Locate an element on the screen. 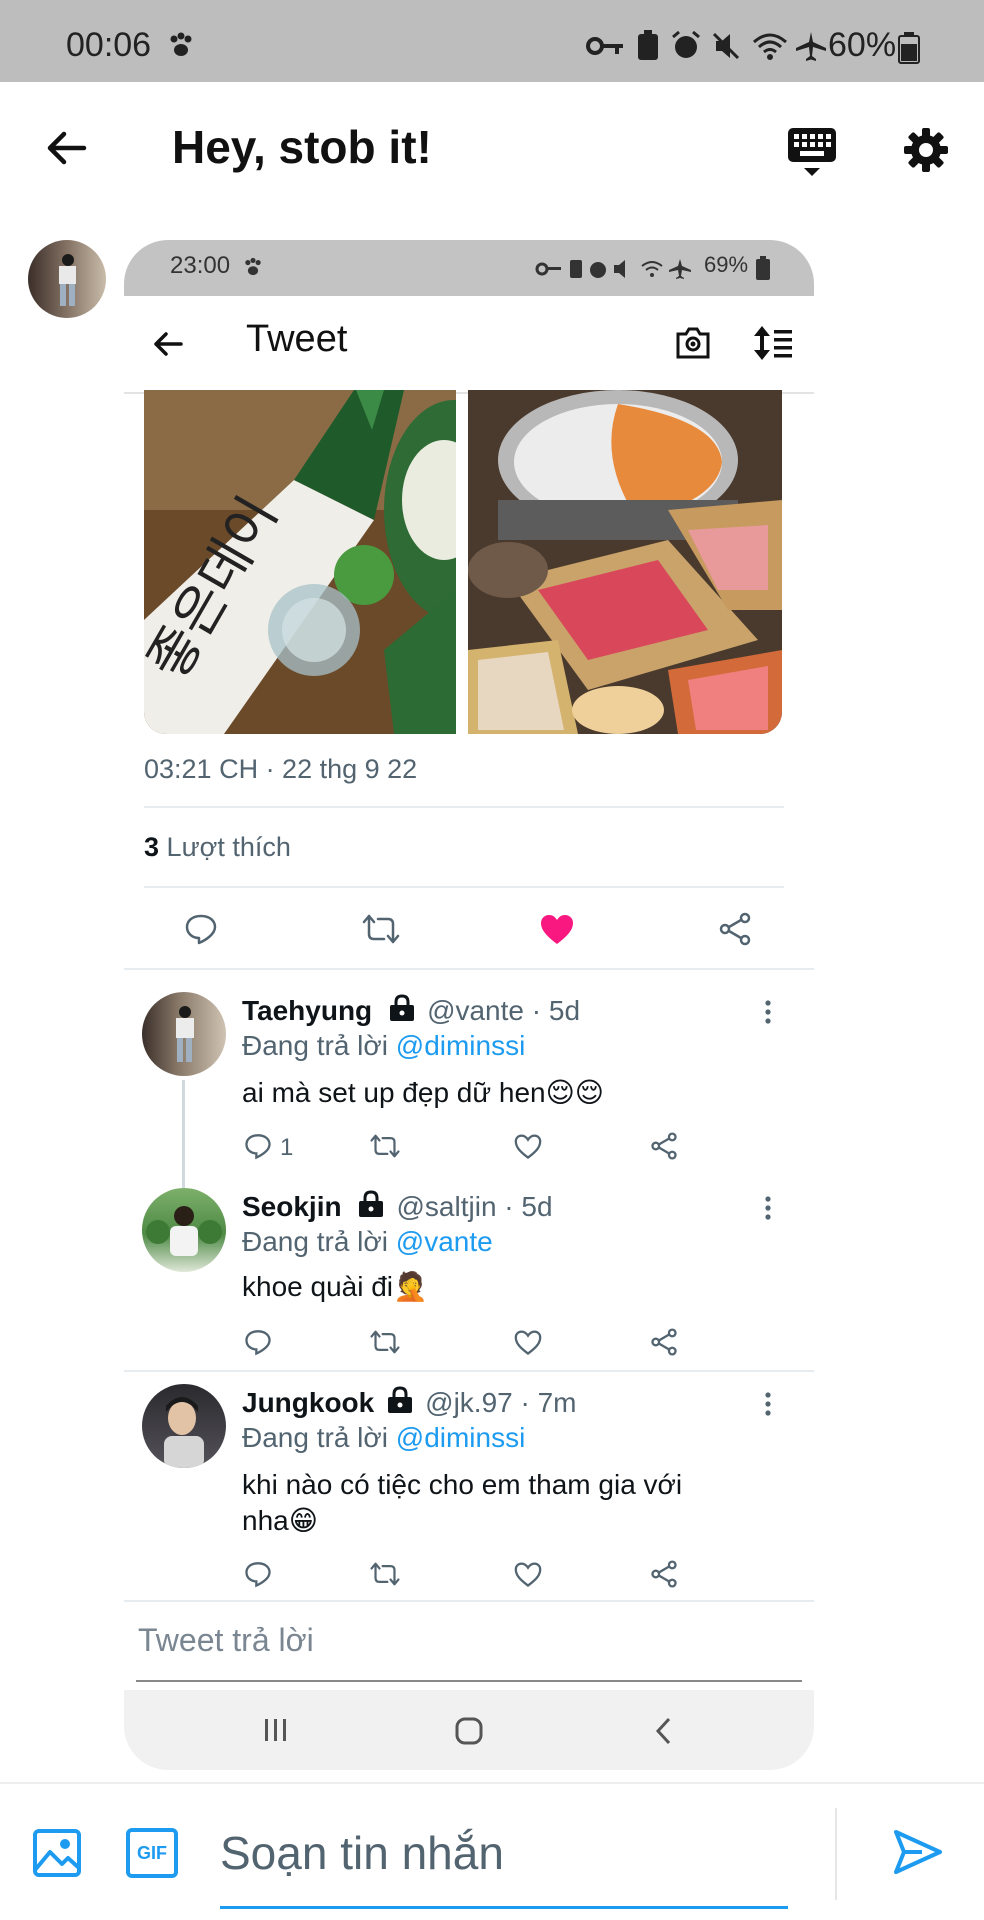 This screenshot has width=984, height=1920. likes-summary: 3 Lượt thích is located at coordinates (217, 847).